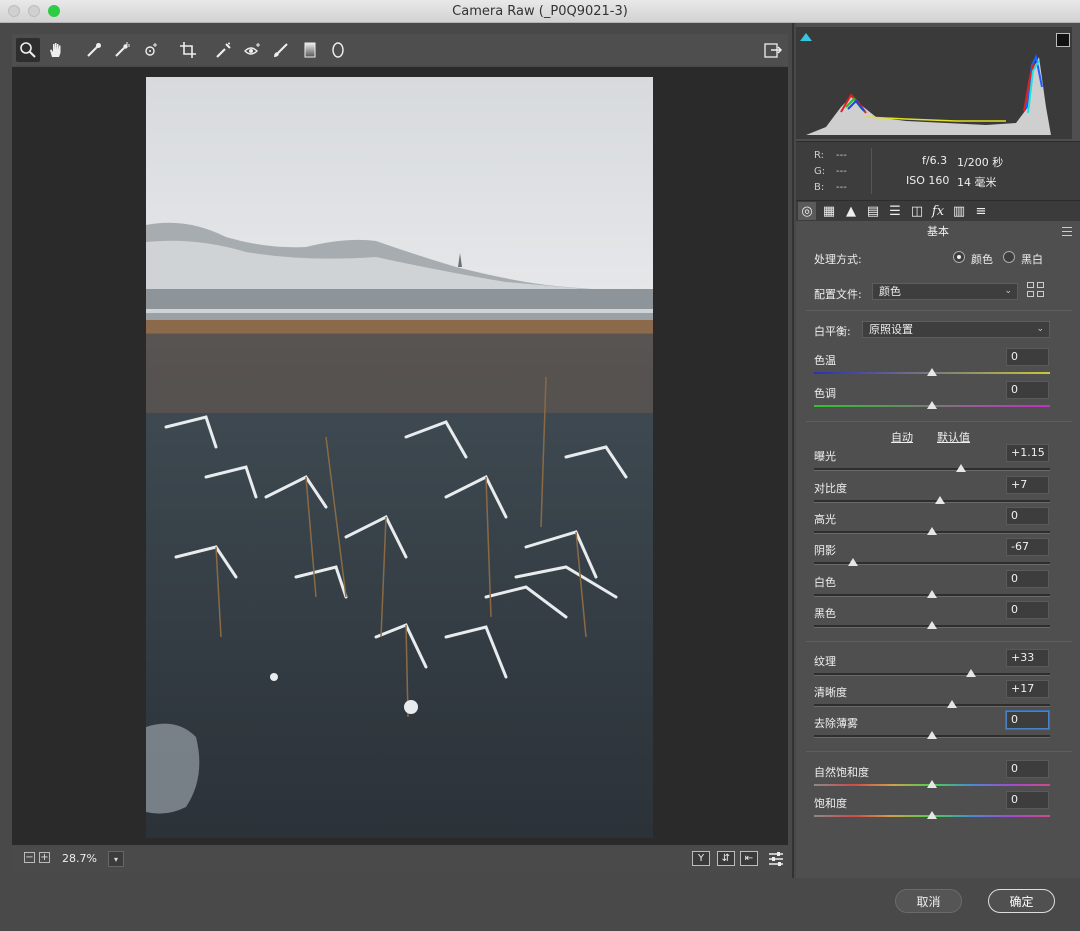 The height and width of the screenshot is (931, 1080). Describe the element at coordinates (151, 50) in the screenshot. I see `targeted-adjustment-icon` at that location.